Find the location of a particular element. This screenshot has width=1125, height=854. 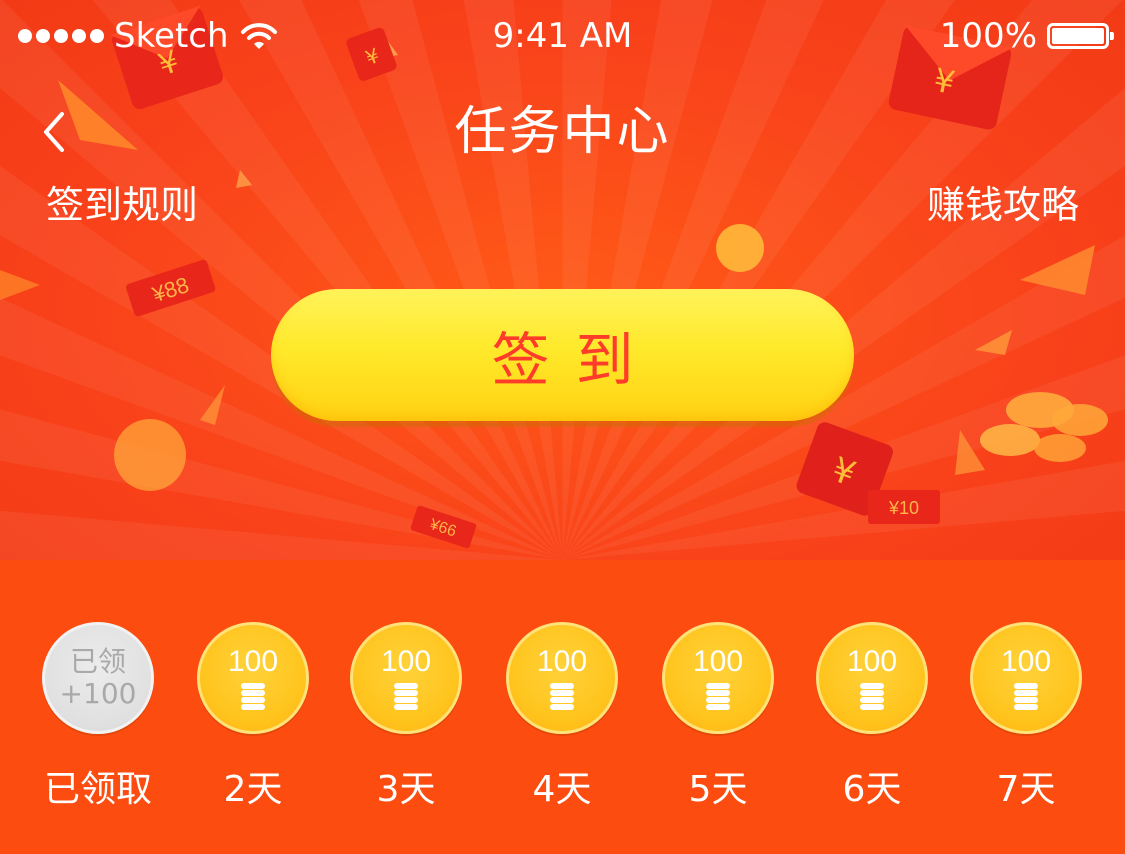

reward-day-label: 6天 is located at coordinates (872, 789).